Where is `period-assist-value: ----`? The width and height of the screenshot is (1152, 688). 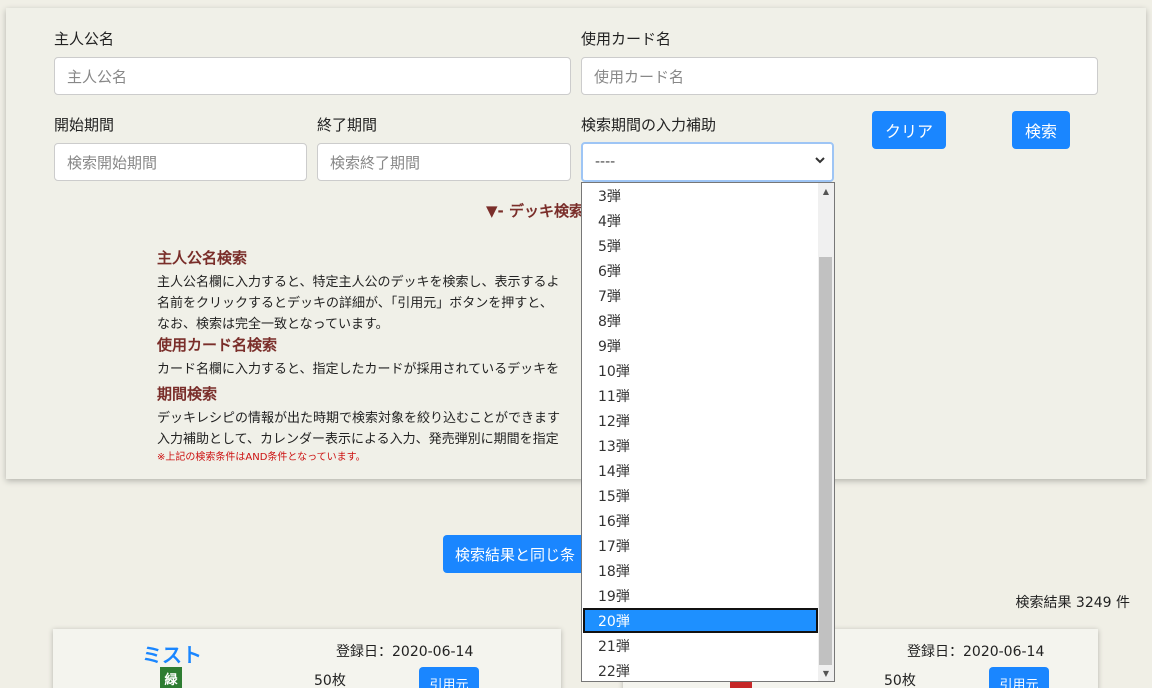 period-assist-value: ---- is located at coordinates (605, 162).